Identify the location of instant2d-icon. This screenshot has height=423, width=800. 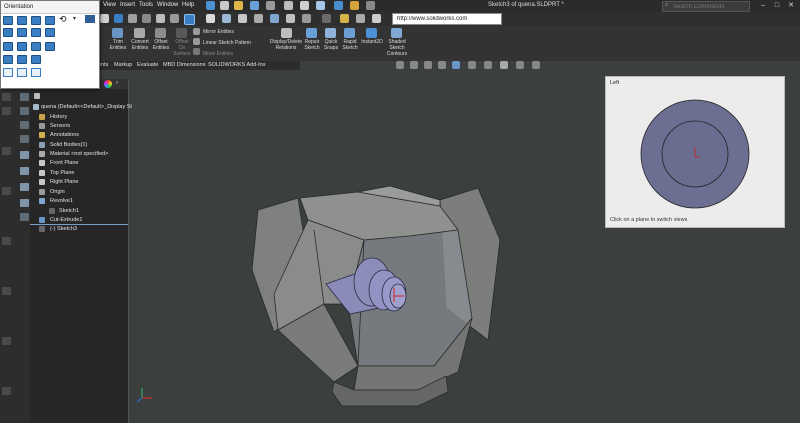
(371, 33).